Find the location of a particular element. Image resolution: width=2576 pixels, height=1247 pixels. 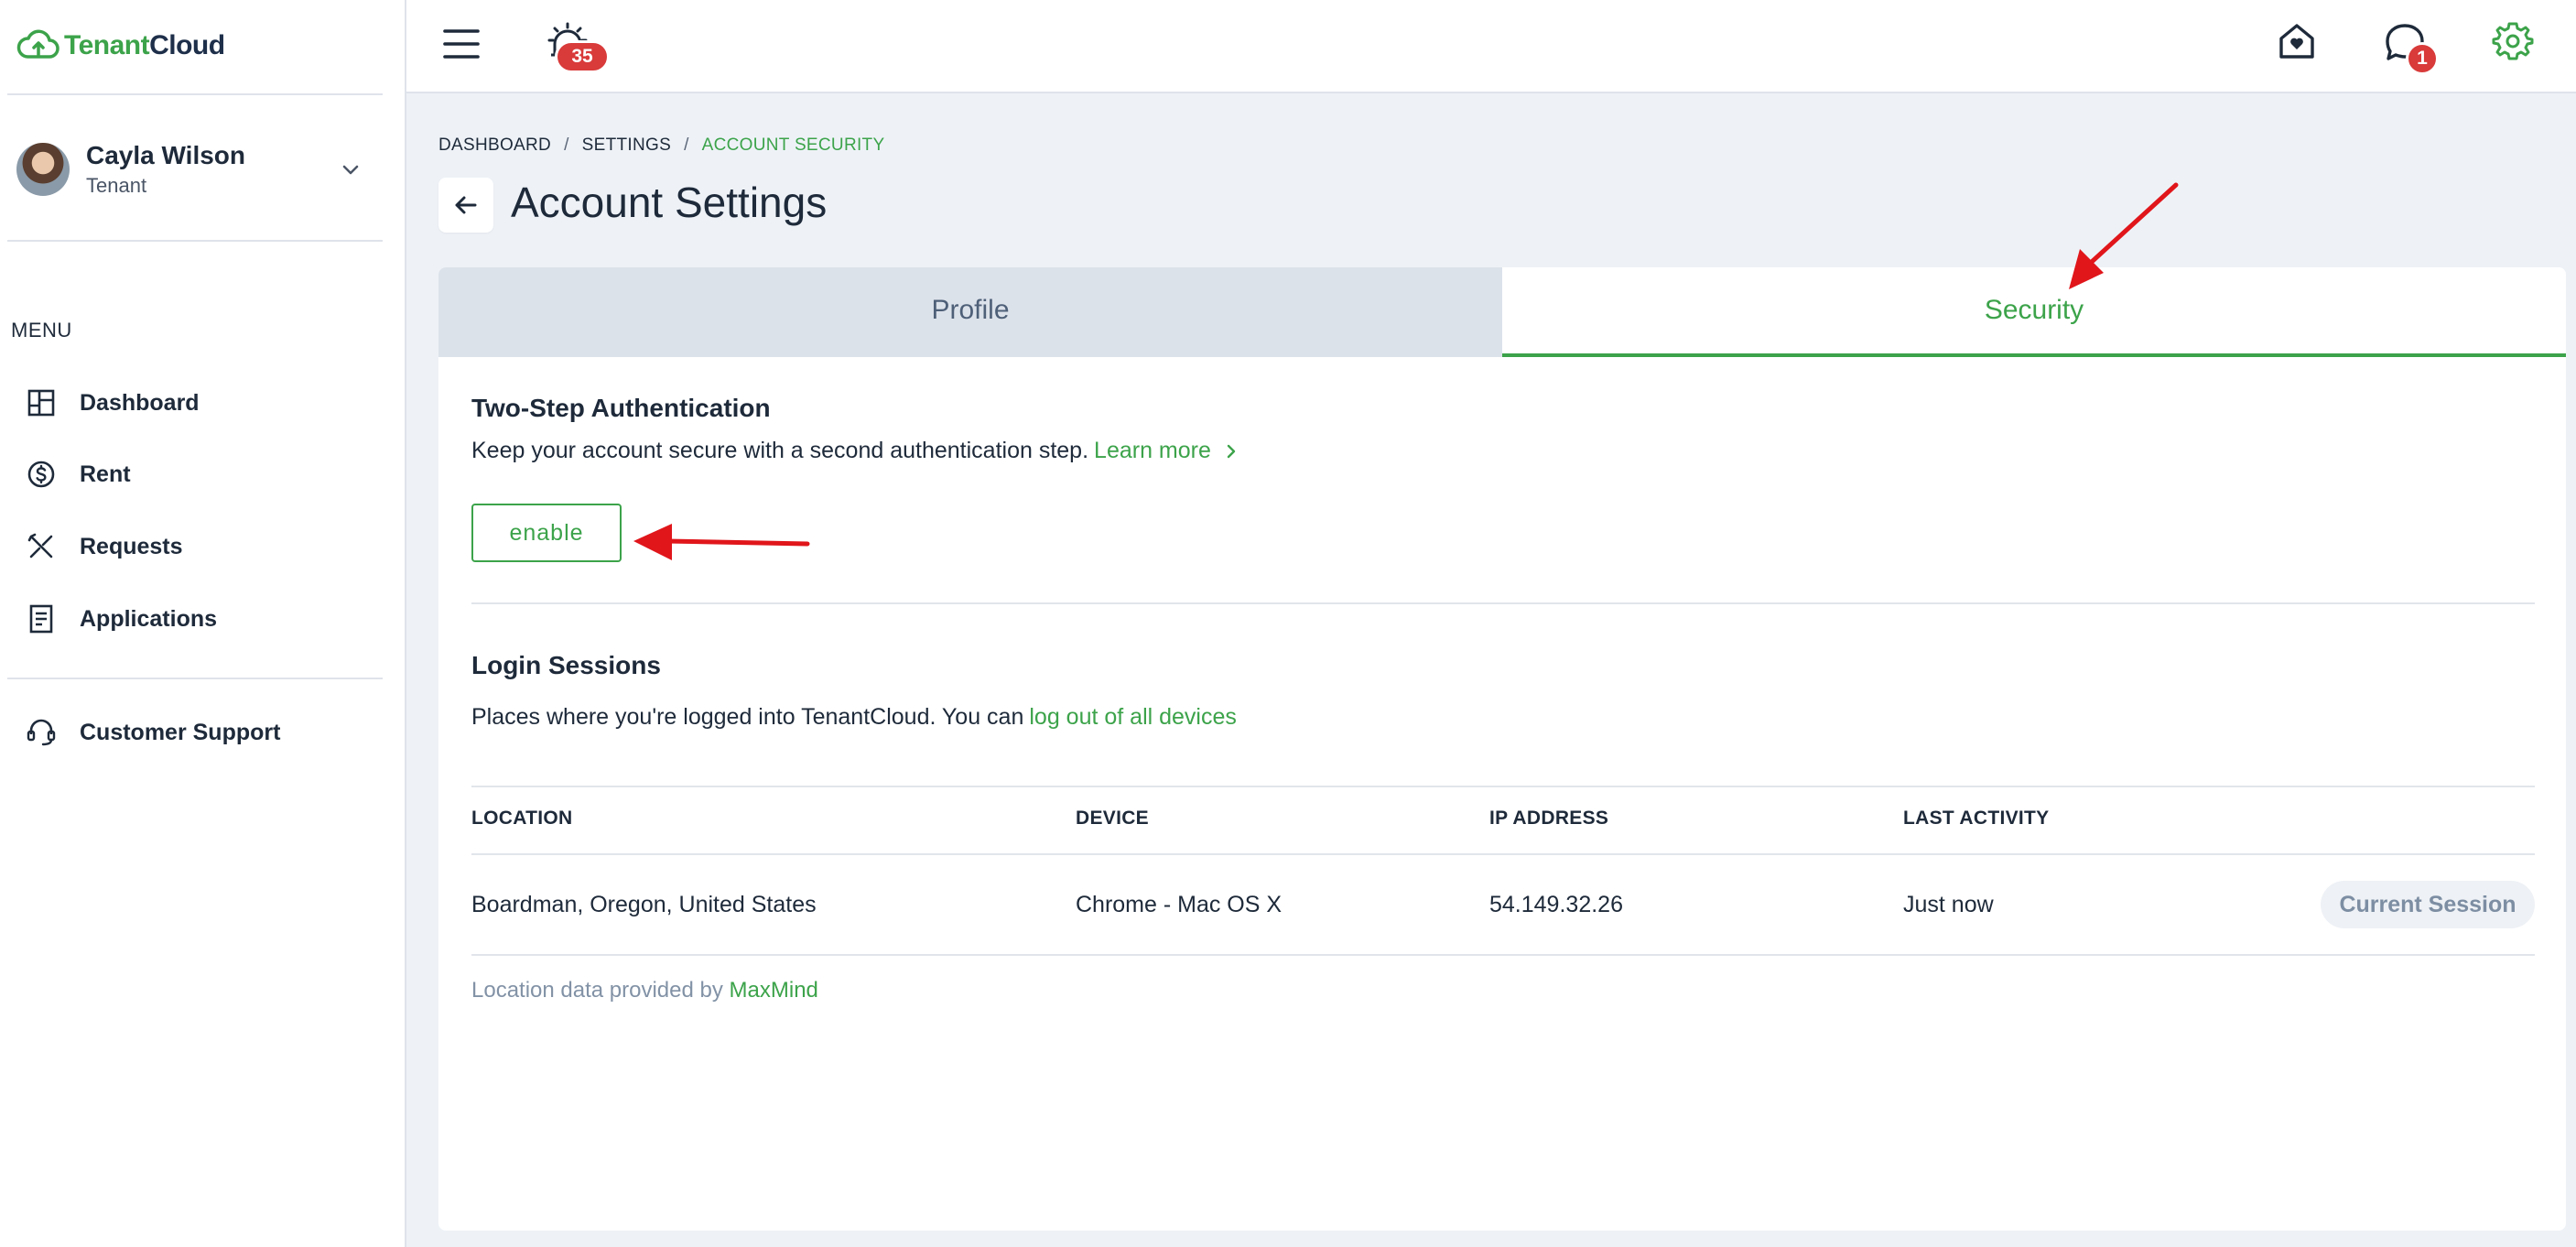

dashboard-icon is located at coordinates (41, 403).